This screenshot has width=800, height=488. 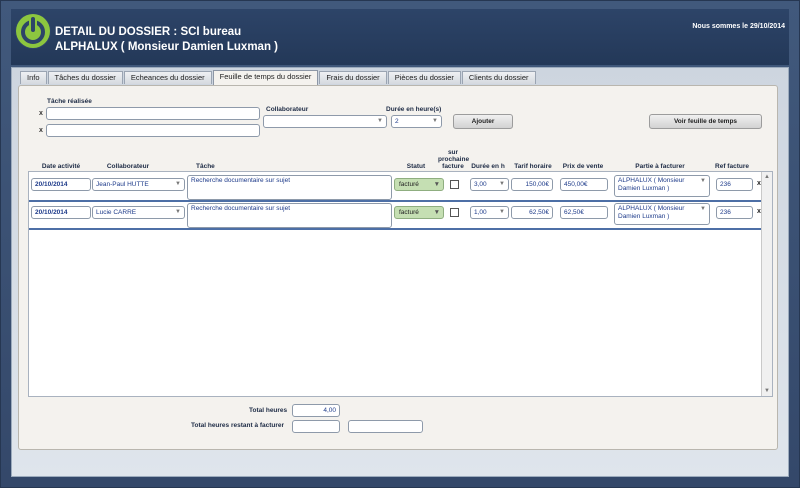 What do you see at coordinates (316, 426) in the screenshot?
I see `total-restant-field` at bounding box center [316, 426].